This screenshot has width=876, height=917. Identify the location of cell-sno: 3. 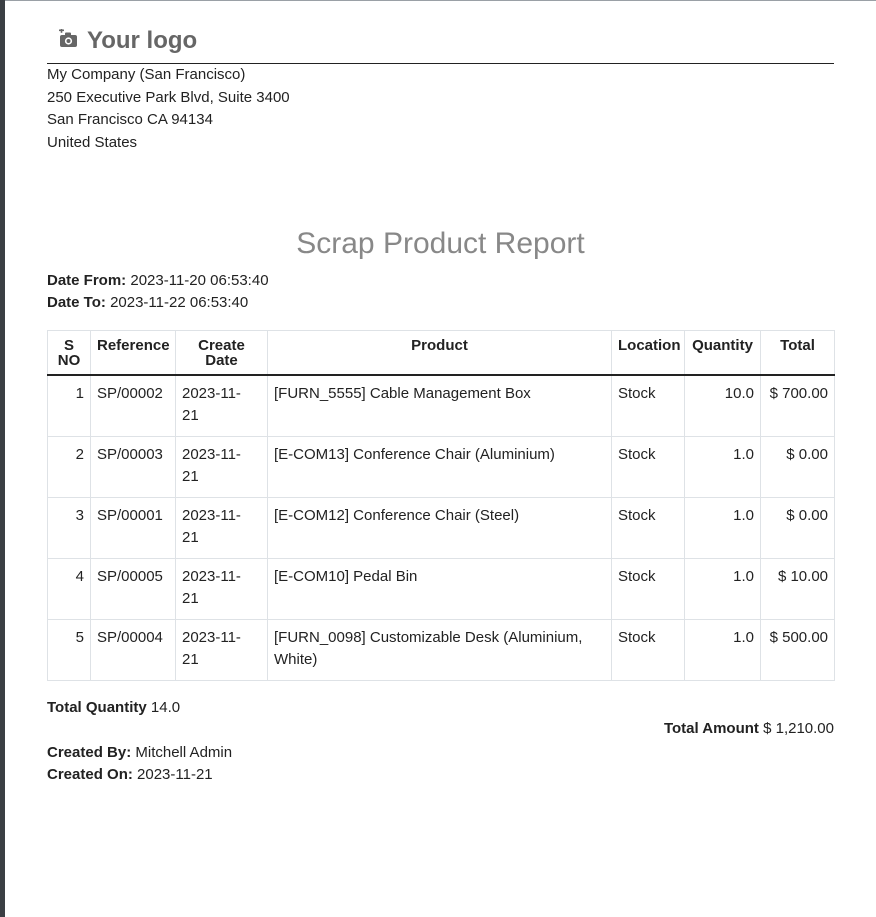
(69, 528).